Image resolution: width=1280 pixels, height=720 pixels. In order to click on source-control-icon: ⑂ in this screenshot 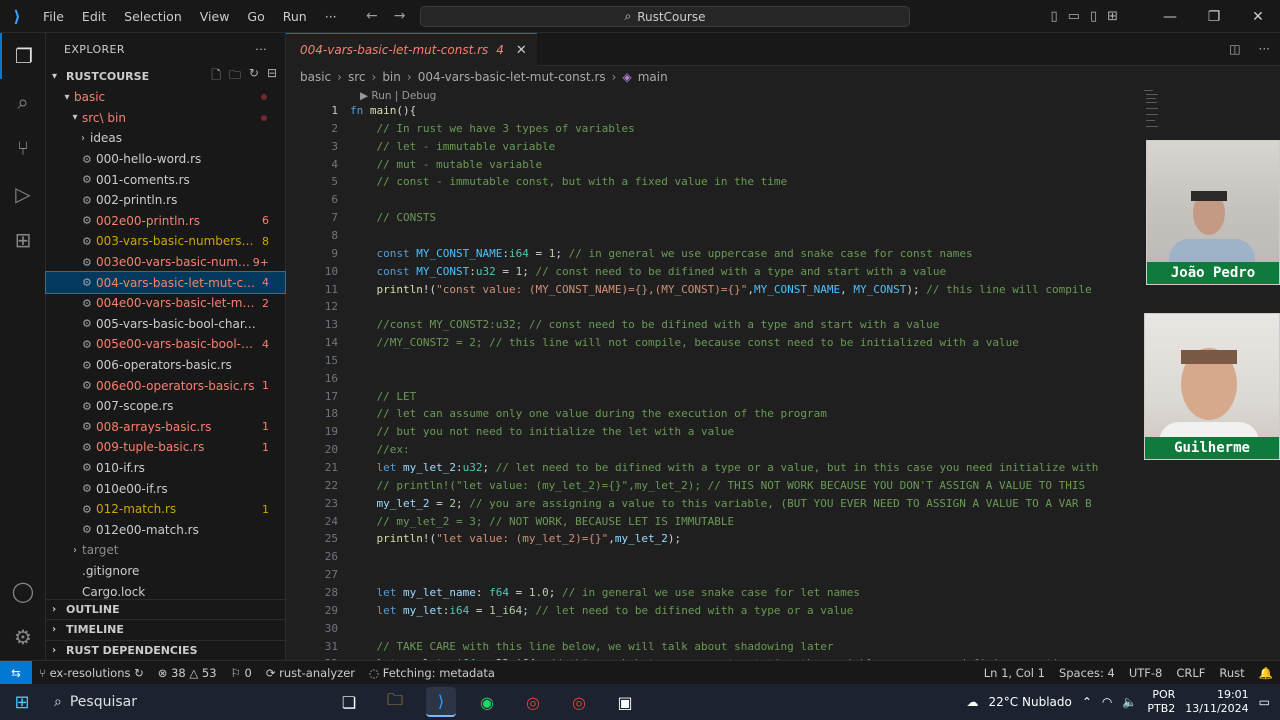, I will do `click(23, 148)`.